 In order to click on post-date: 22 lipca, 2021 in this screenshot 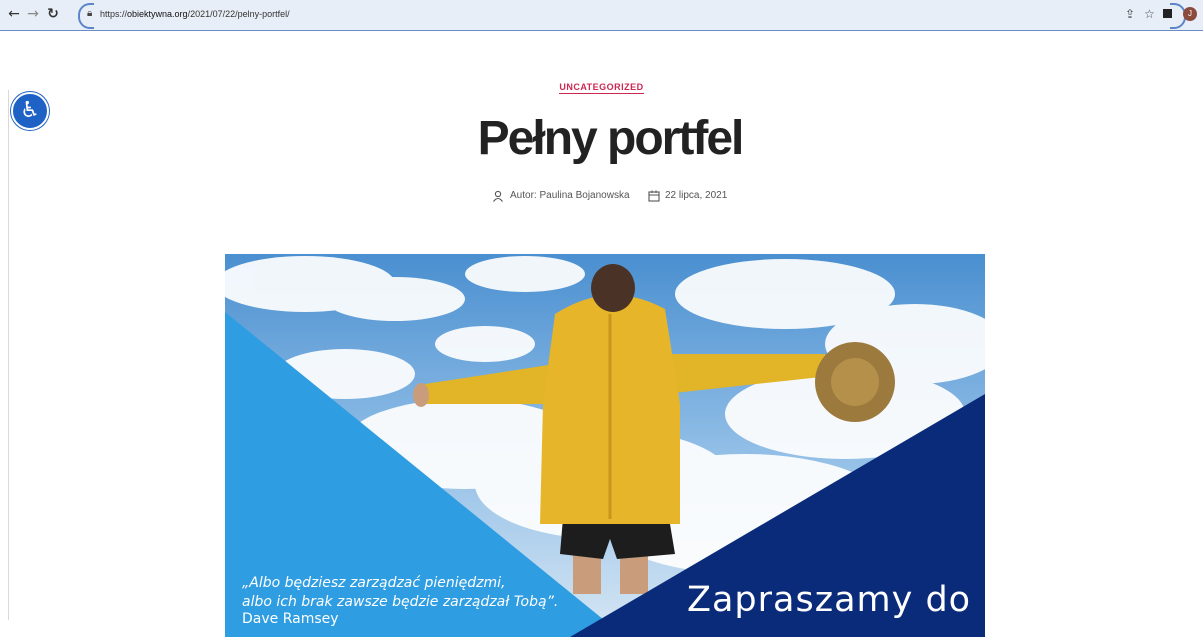, I will do `click(696, 195)`.